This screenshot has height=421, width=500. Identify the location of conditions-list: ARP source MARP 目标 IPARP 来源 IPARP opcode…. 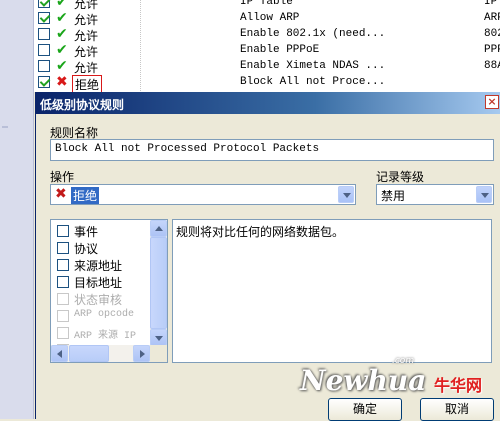
(109, 291).